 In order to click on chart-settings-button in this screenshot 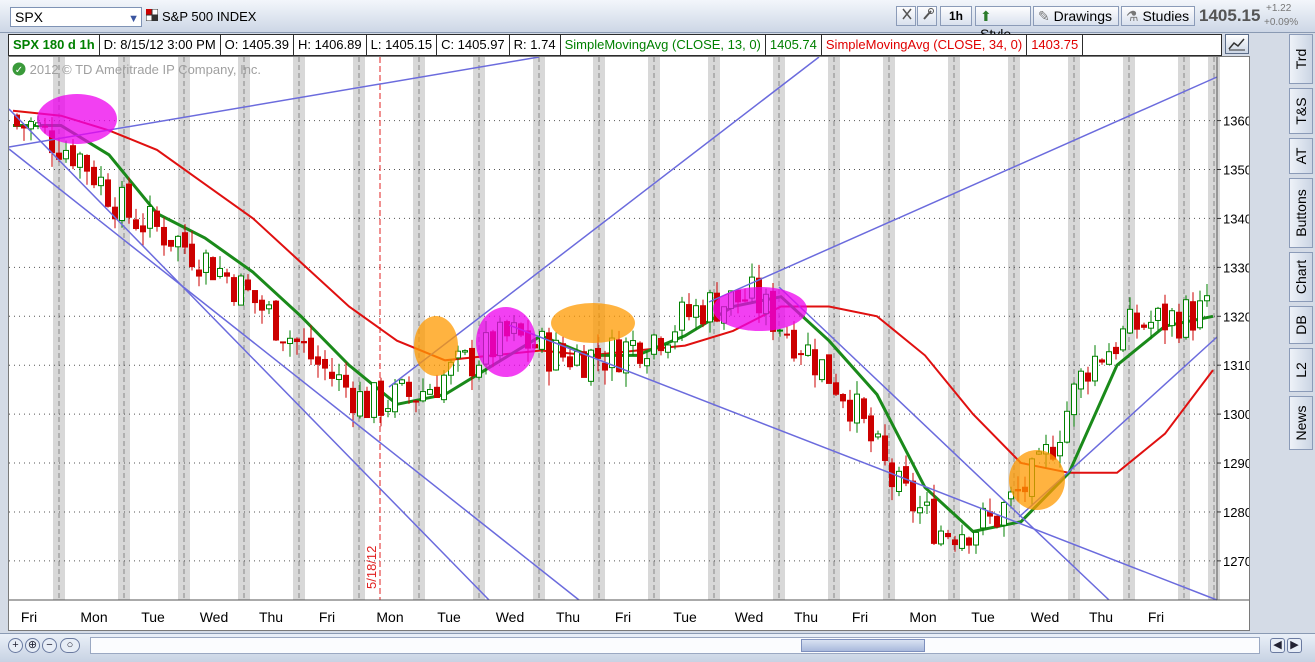, I will do `click(1237, 44)`.